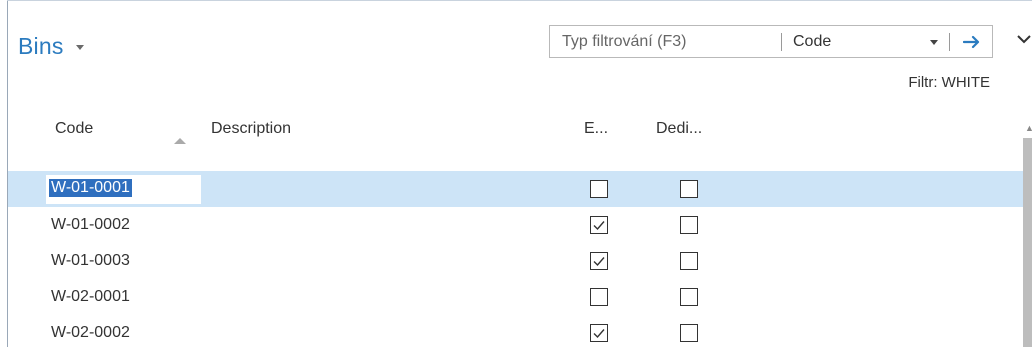 The width and height of the screenshot is (1032, 351). What do you see at coordinates (515, 297) in the screenshot?
I see `table-row: W-02-0001` at bounding box center [515, 297].